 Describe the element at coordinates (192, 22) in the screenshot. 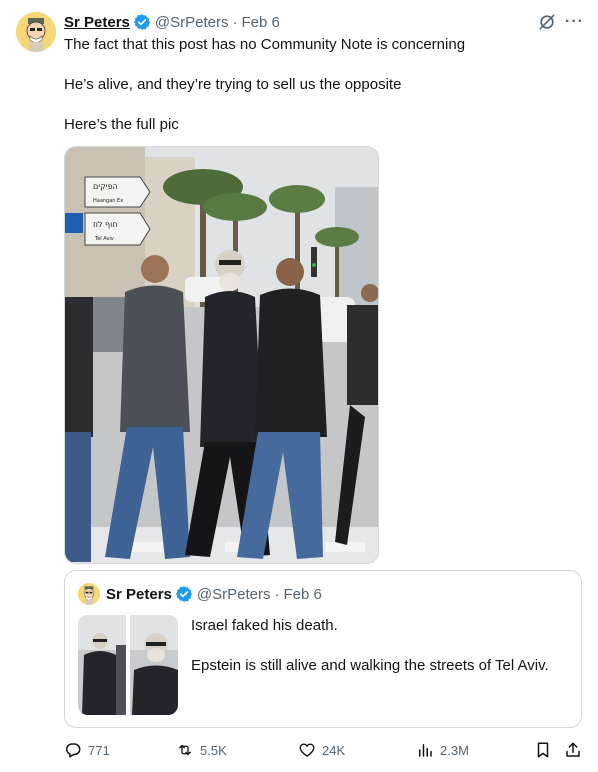

I see `author-handle: @SrPeters` at that location.